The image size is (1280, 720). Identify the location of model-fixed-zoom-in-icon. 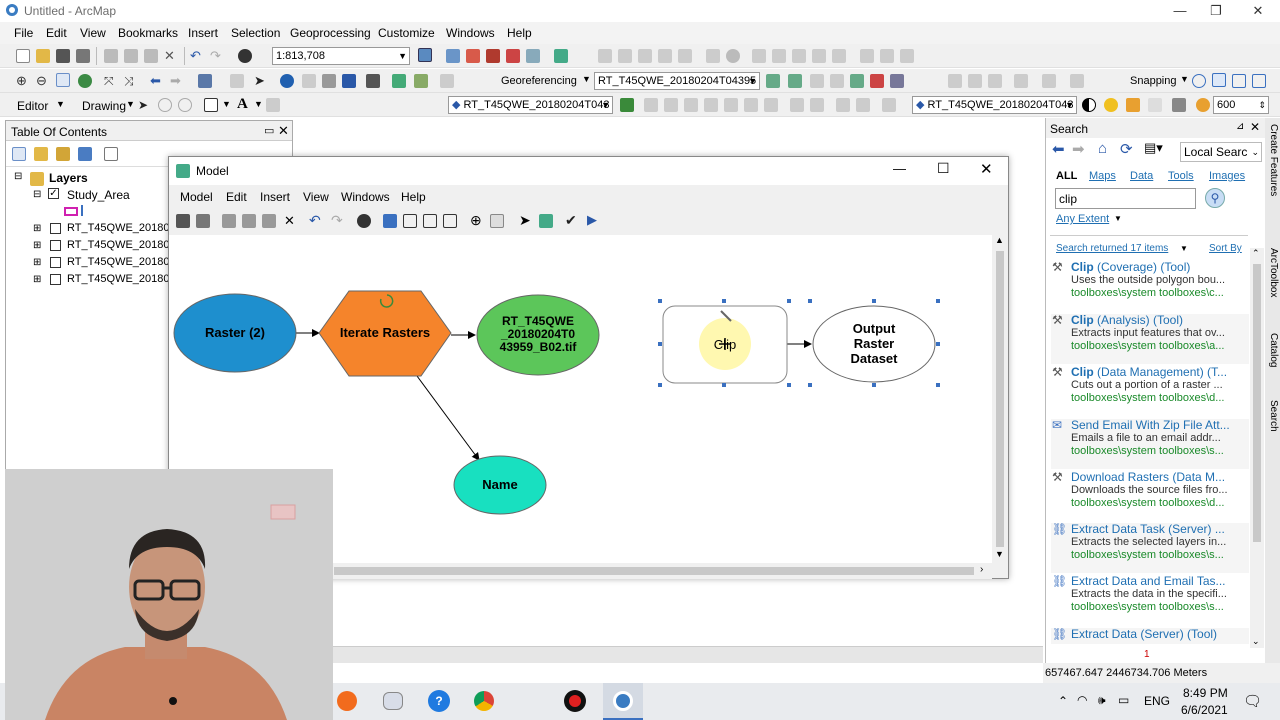
(430, 221).